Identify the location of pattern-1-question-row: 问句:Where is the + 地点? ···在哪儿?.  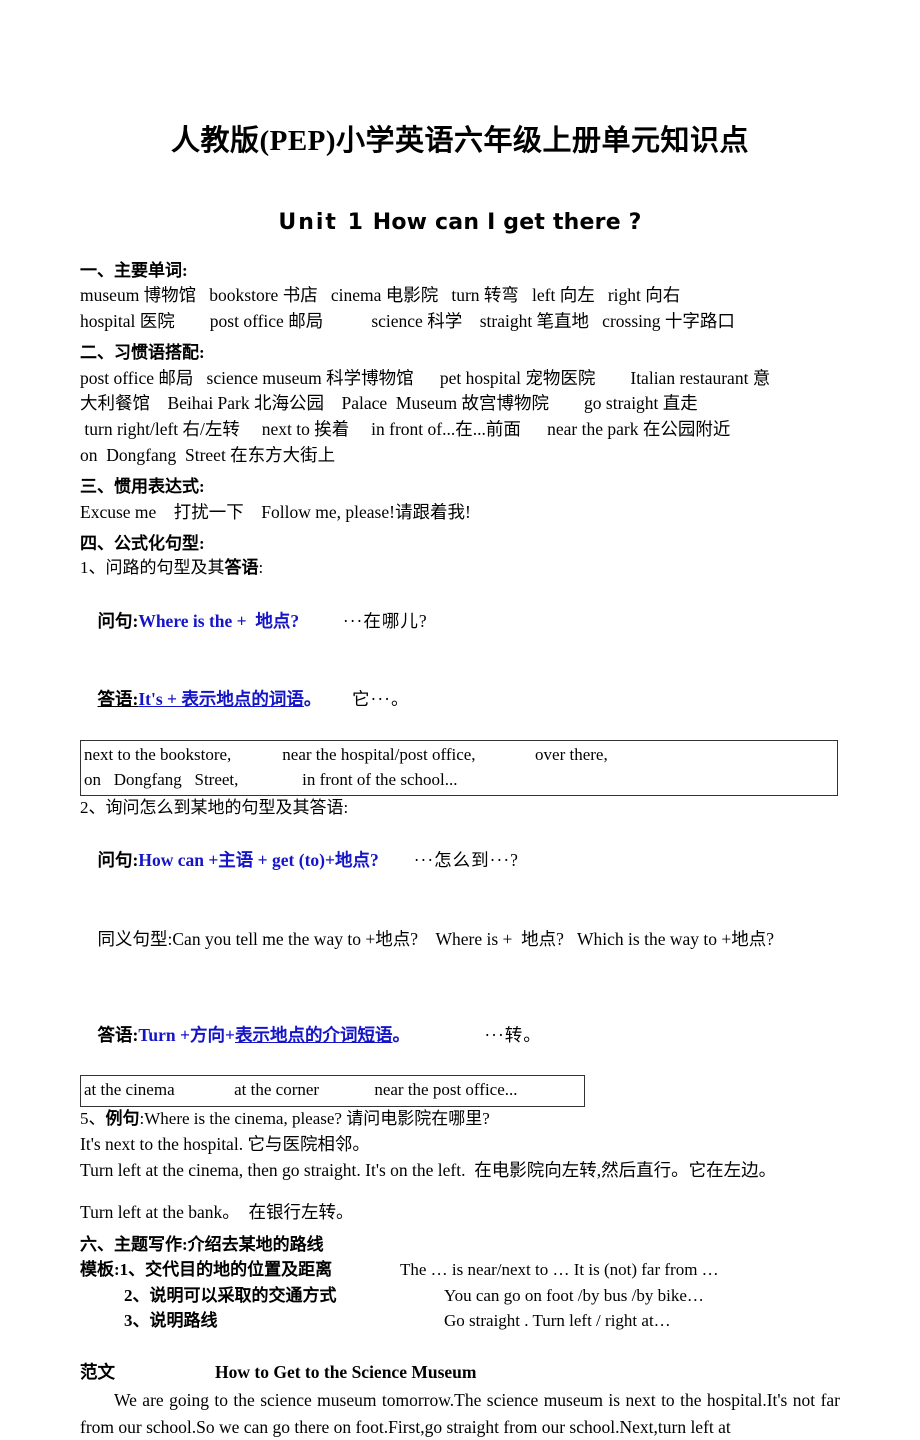
(460, 620).